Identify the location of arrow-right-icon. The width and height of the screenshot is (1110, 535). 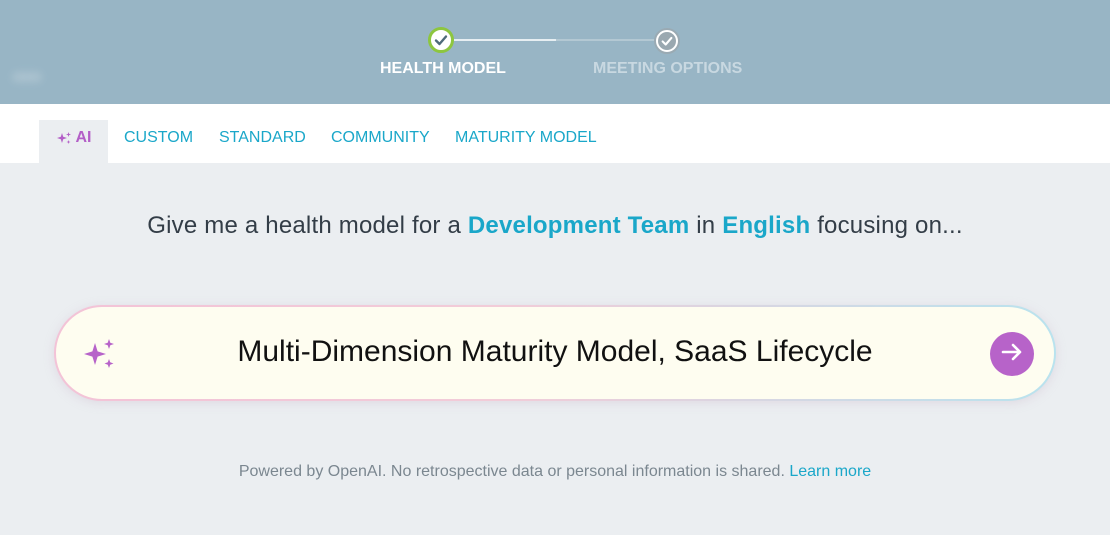
(1012, 354).